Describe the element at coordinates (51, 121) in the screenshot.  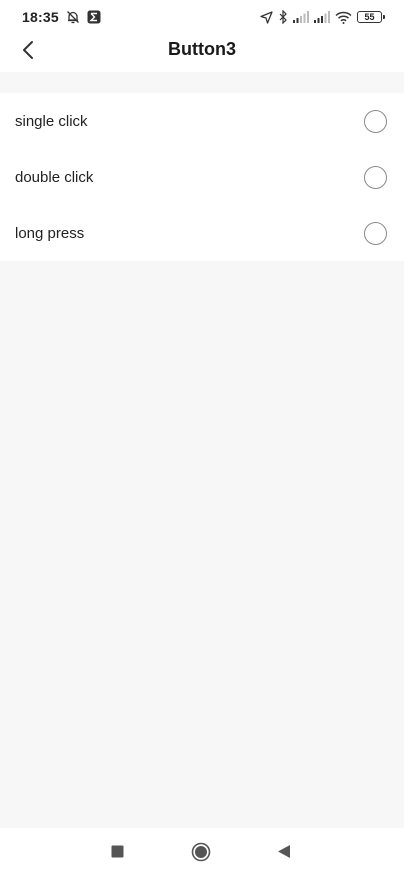
I see `option-label: single click` at that location.